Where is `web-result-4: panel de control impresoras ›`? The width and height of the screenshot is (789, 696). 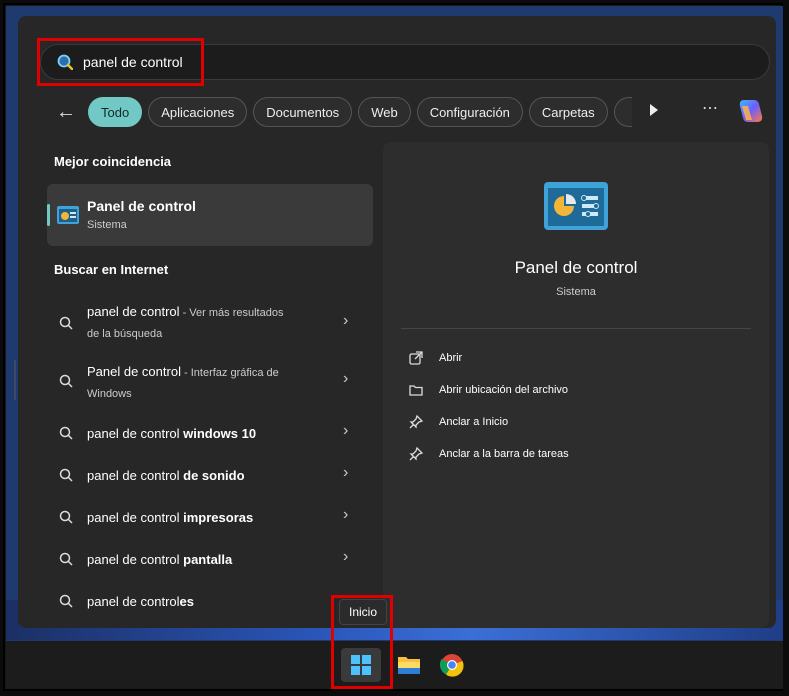 web-result-4: panel de control impresoras › is located at coordinates (210, 518).